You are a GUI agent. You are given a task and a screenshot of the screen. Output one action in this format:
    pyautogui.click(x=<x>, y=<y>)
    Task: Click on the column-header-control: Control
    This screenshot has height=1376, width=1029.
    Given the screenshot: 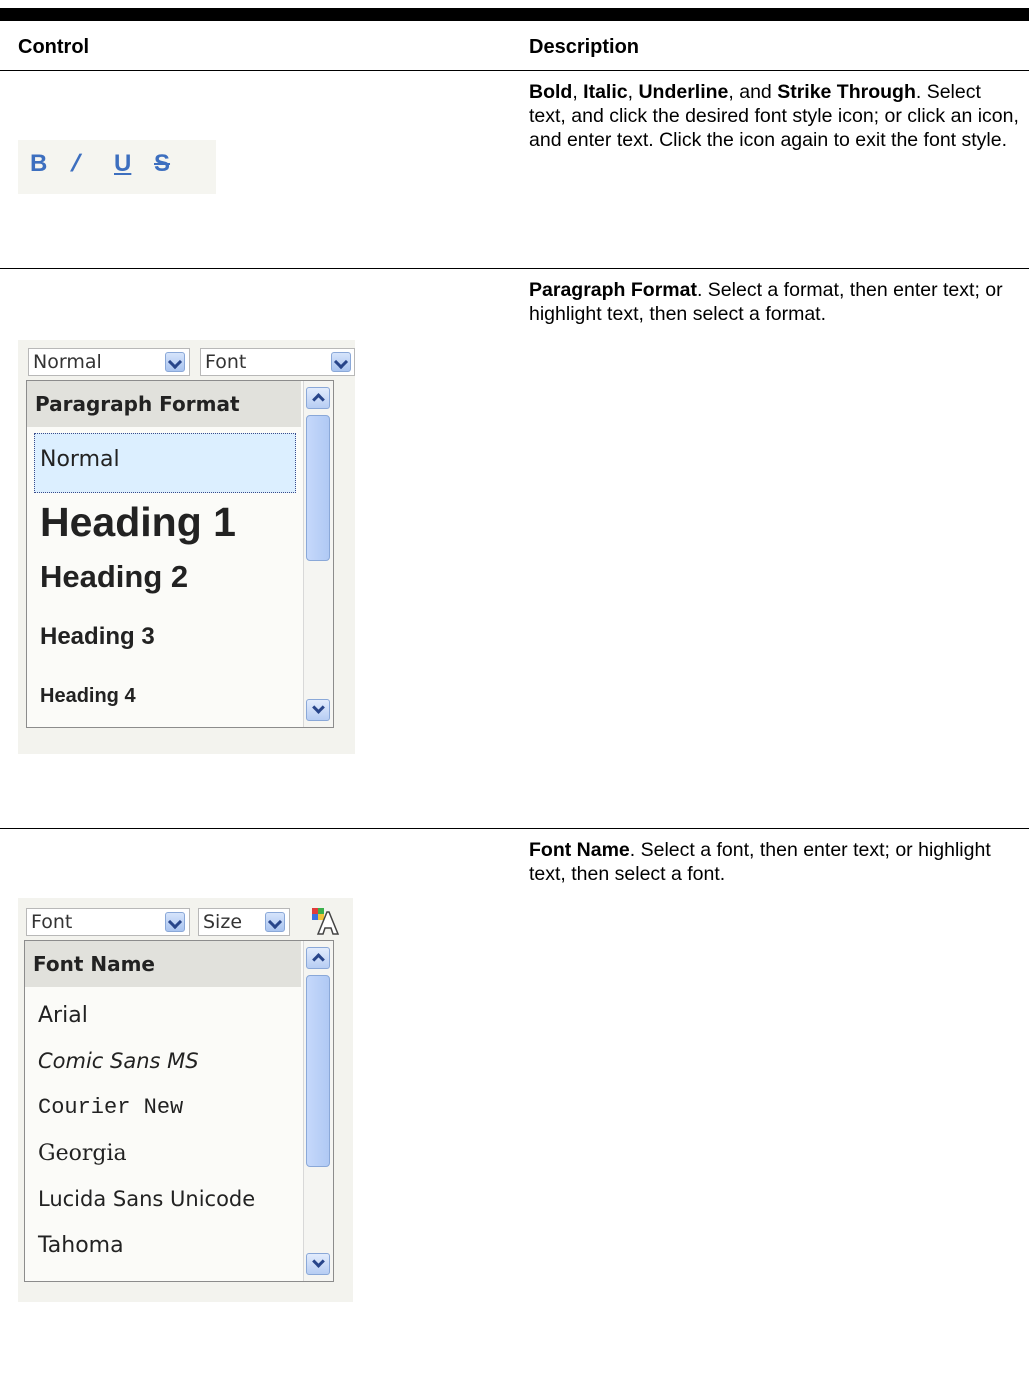 What is the action you would take?
    pyautogui.click(x=54, y=47)
    